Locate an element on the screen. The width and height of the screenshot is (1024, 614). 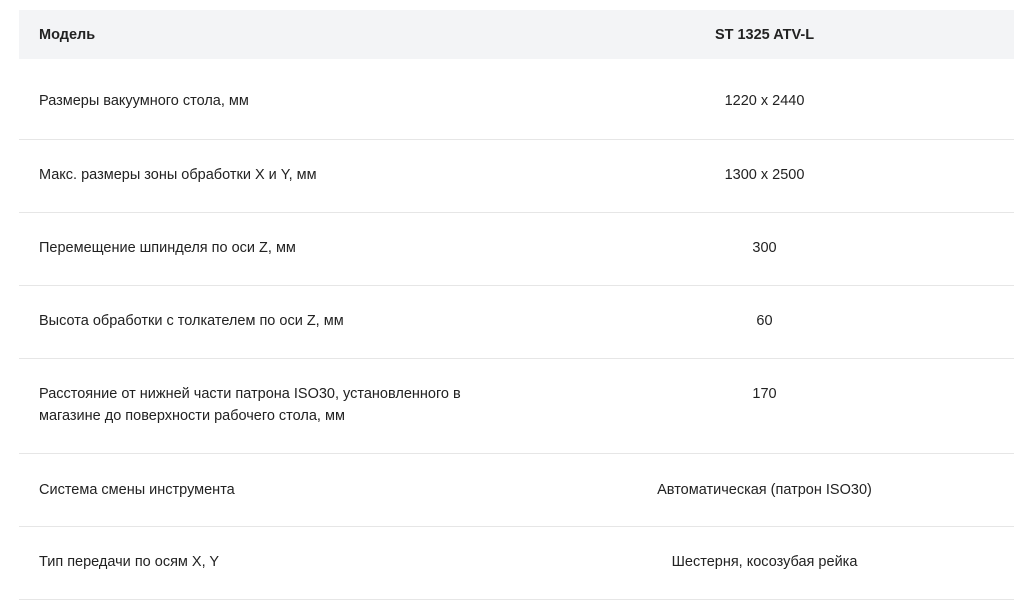
row-value: 1220 х 2440 is located at coordinates (764, 101).